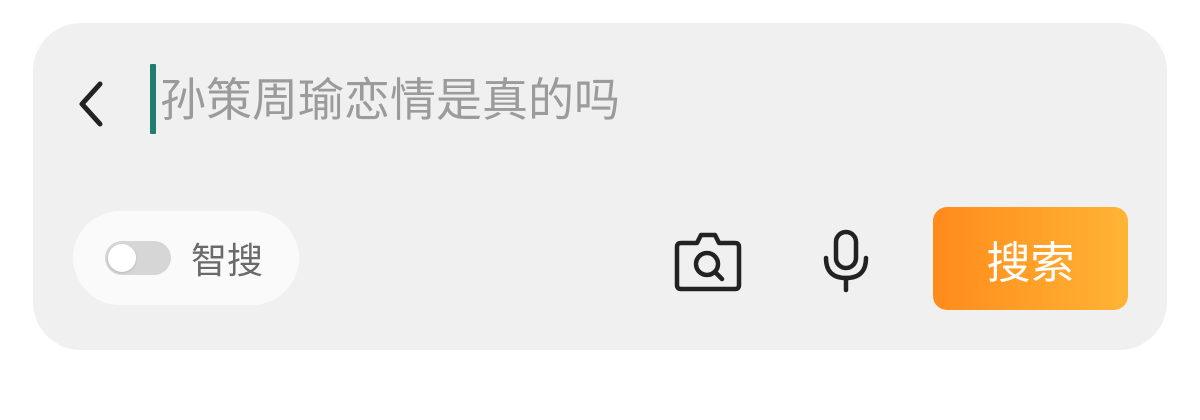  Describe the element at coordinates (138, 258) in the screenshot. I see `toggle-switch` at that location.